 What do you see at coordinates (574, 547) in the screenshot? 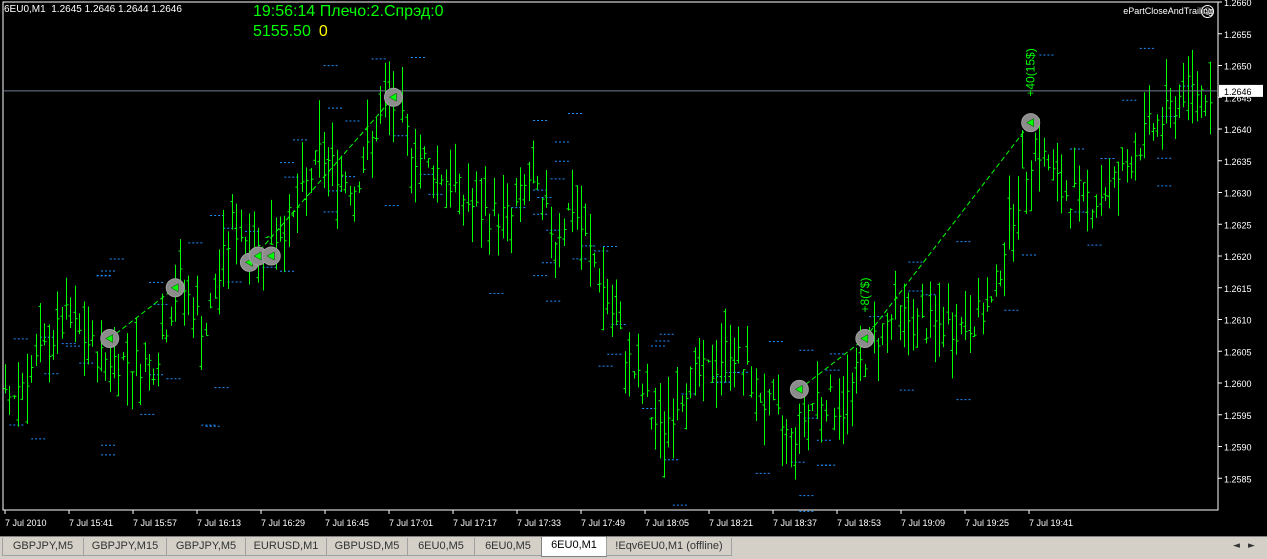
I see `tab-6eu0-m1: 6EU0,M1` at bounding box center [574, 547].